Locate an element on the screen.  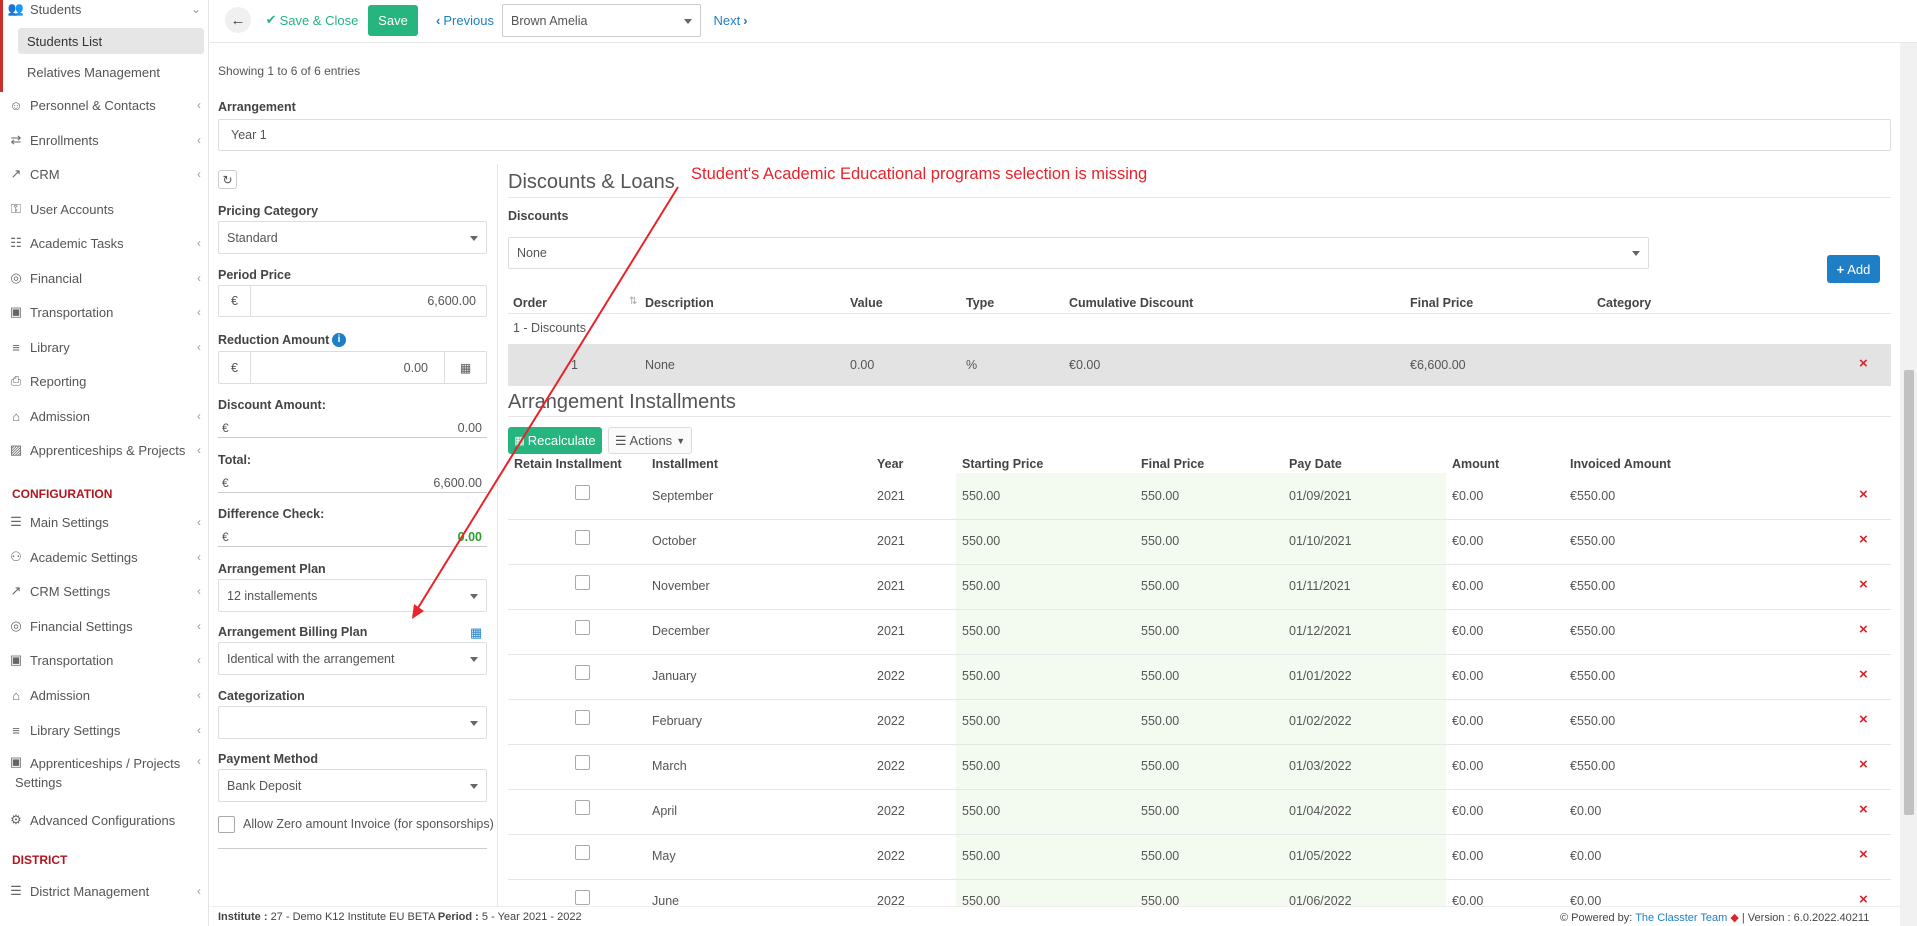
sort-icon: ⇅ is located at coordinates (633, 301).